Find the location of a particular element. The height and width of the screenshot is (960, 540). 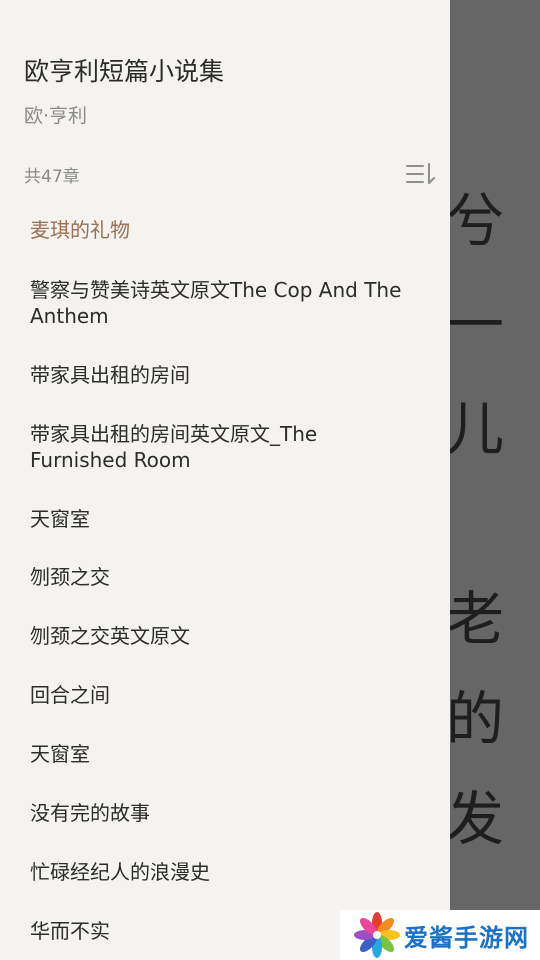

watermark-text: 爱酱手游网 is located at coordinates (466, 937).